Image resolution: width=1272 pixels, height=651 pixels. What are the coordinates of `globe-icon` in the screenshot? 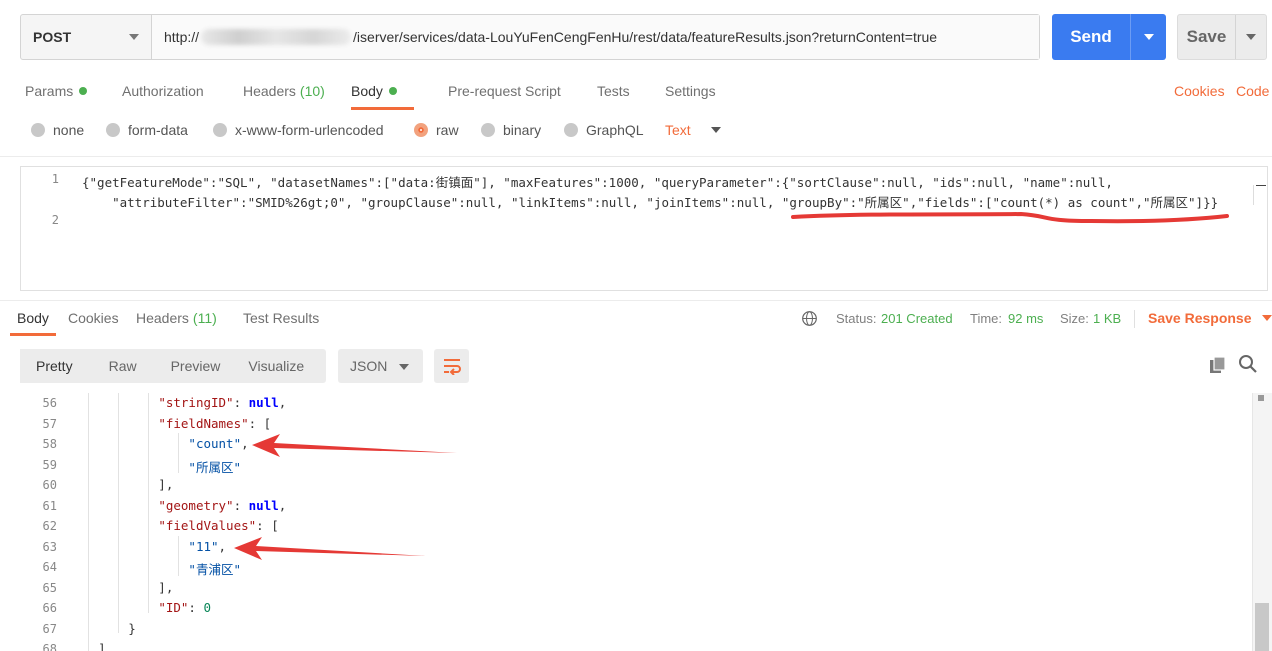 It's located at (809, 318).